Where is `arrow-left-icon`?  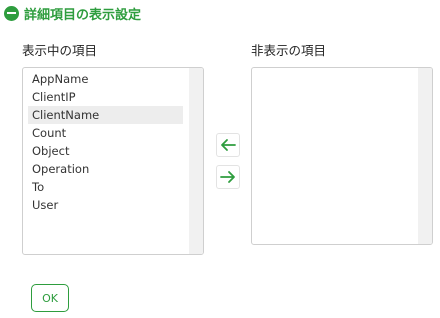
arrow-left-icon is located at coordinates (228, 145).